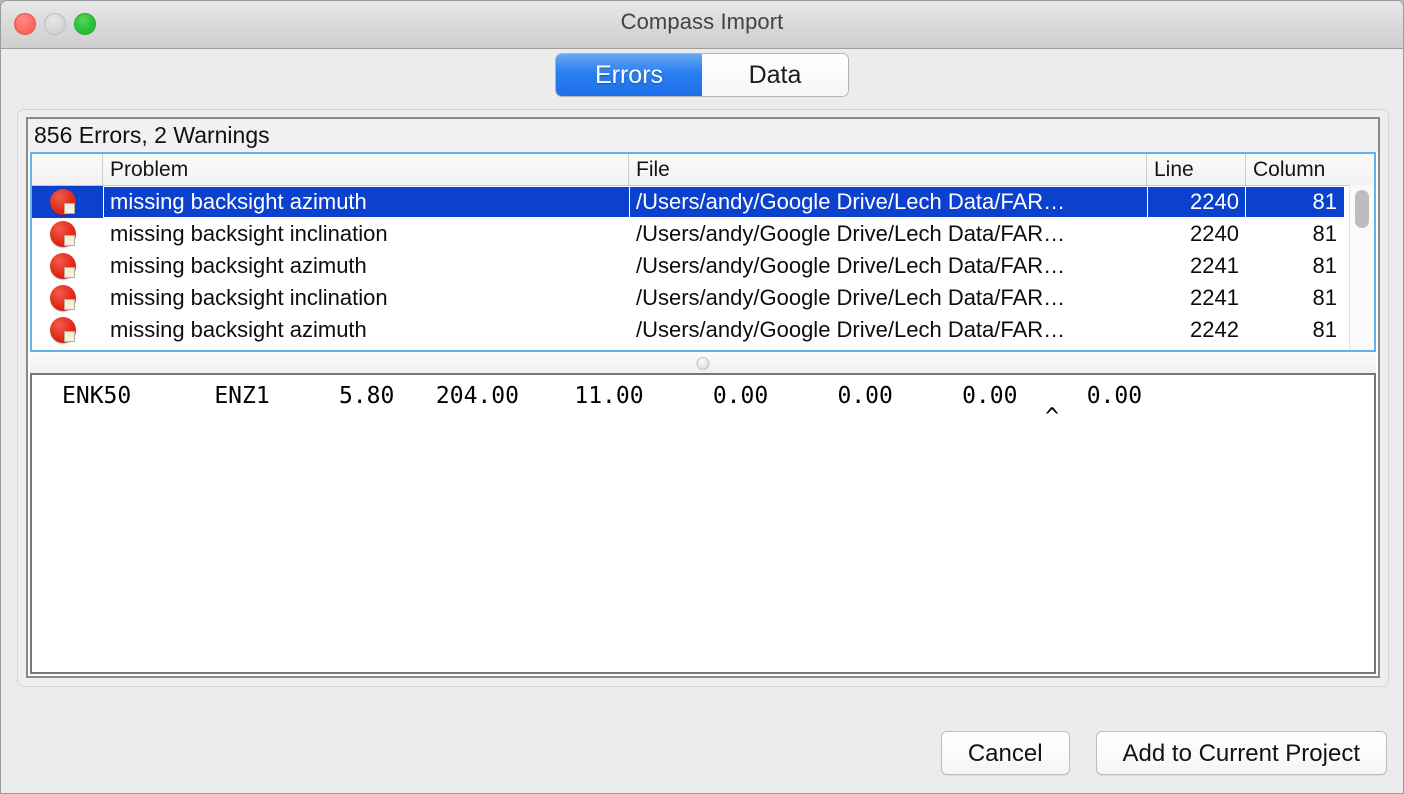 The width and height of the screenshot is (1404, 794). I want to click on cancel-button: Cancel, so click(1005, 753).